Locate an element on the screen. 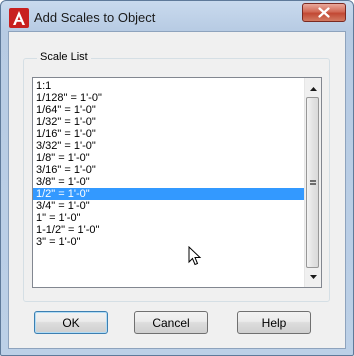 The image size is (354, 356). close-icon is located at coordinates (324, 12).